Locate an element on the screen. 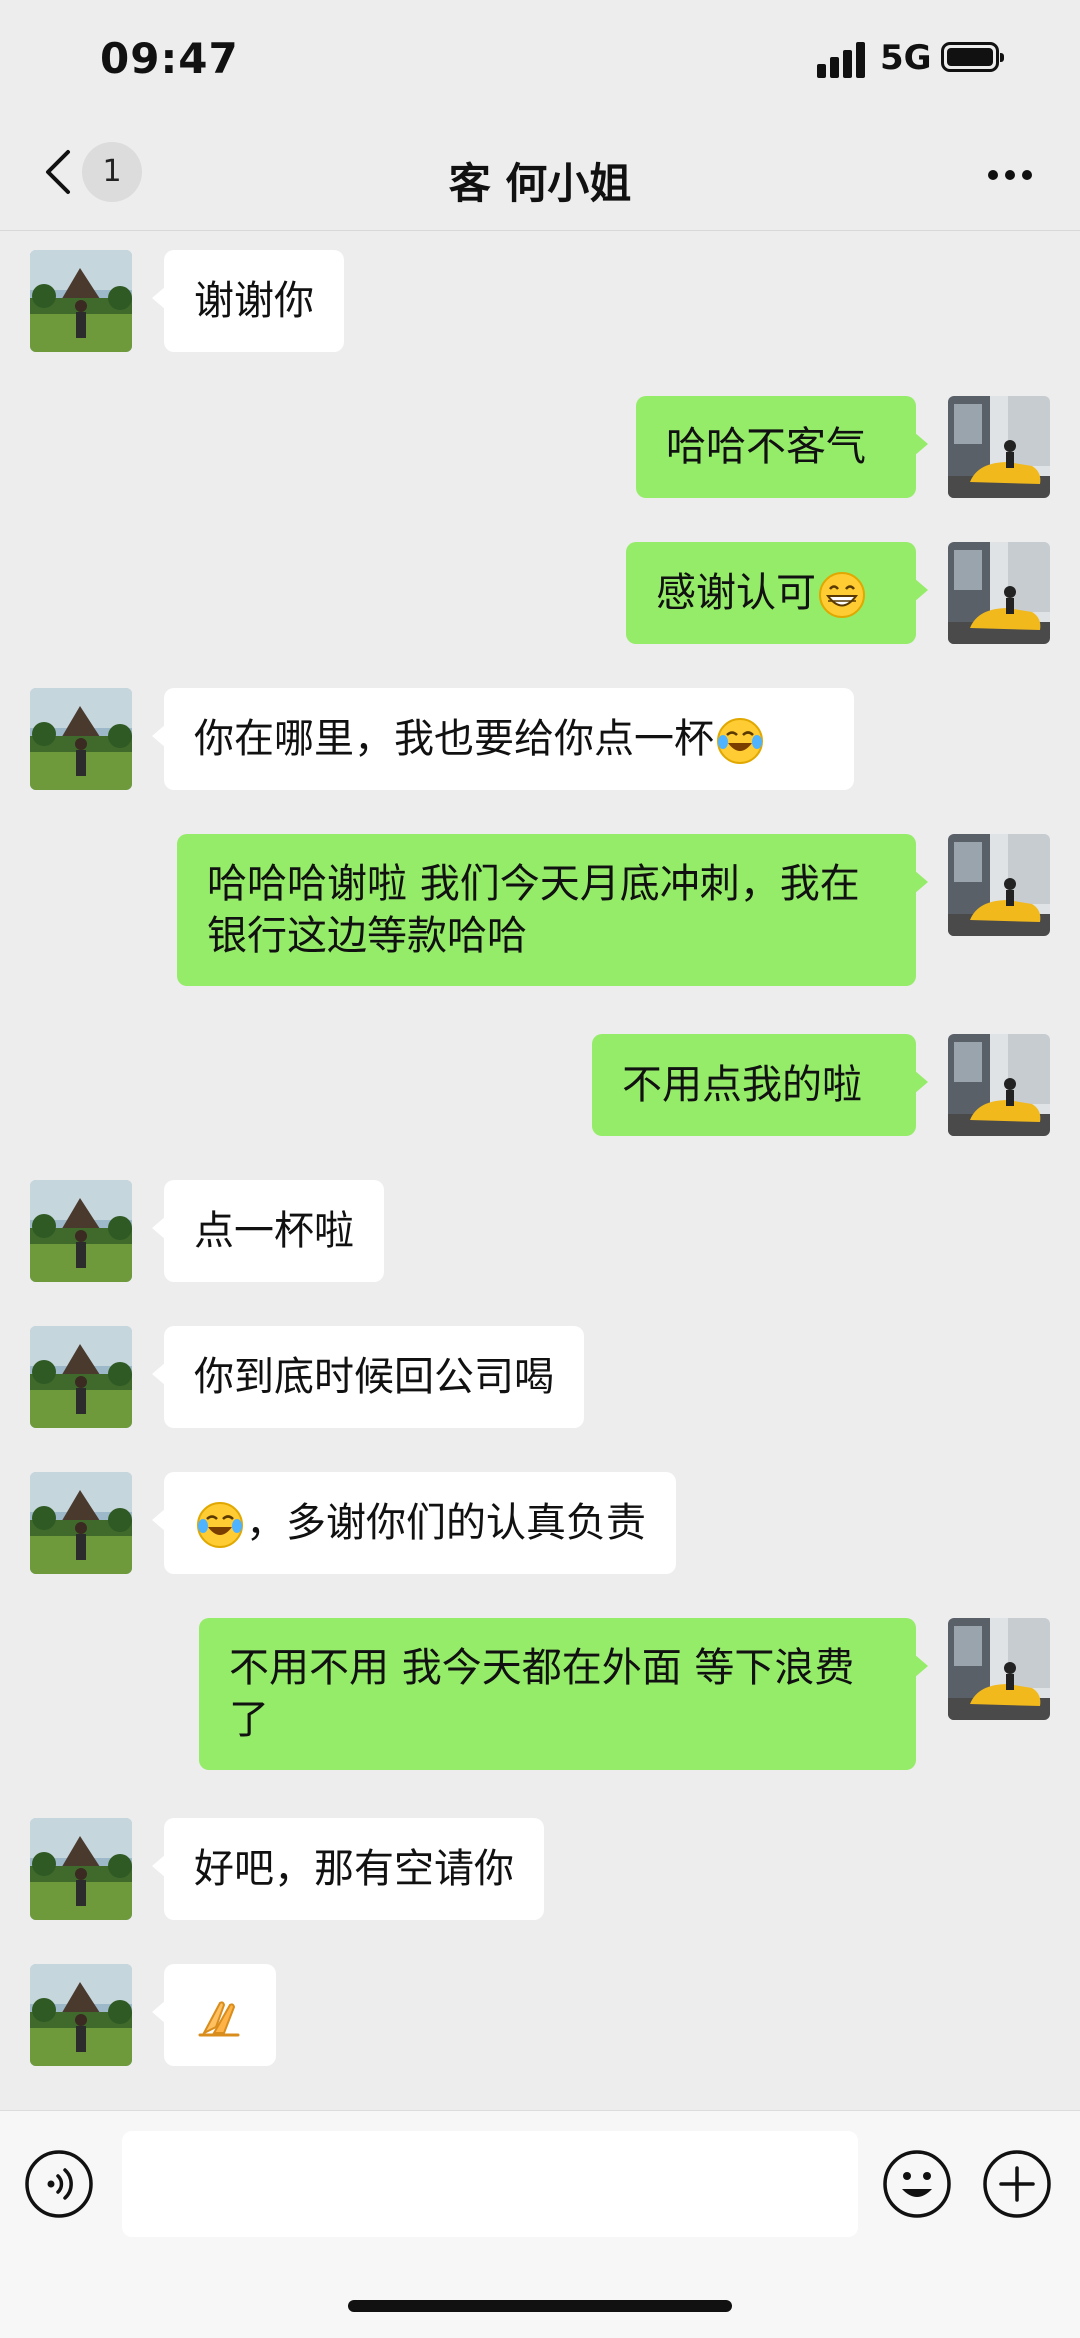 The image size is (1080, 2338). outgoing-message-bubble: 哈哈不客气 is located at coordinates (782, 447).